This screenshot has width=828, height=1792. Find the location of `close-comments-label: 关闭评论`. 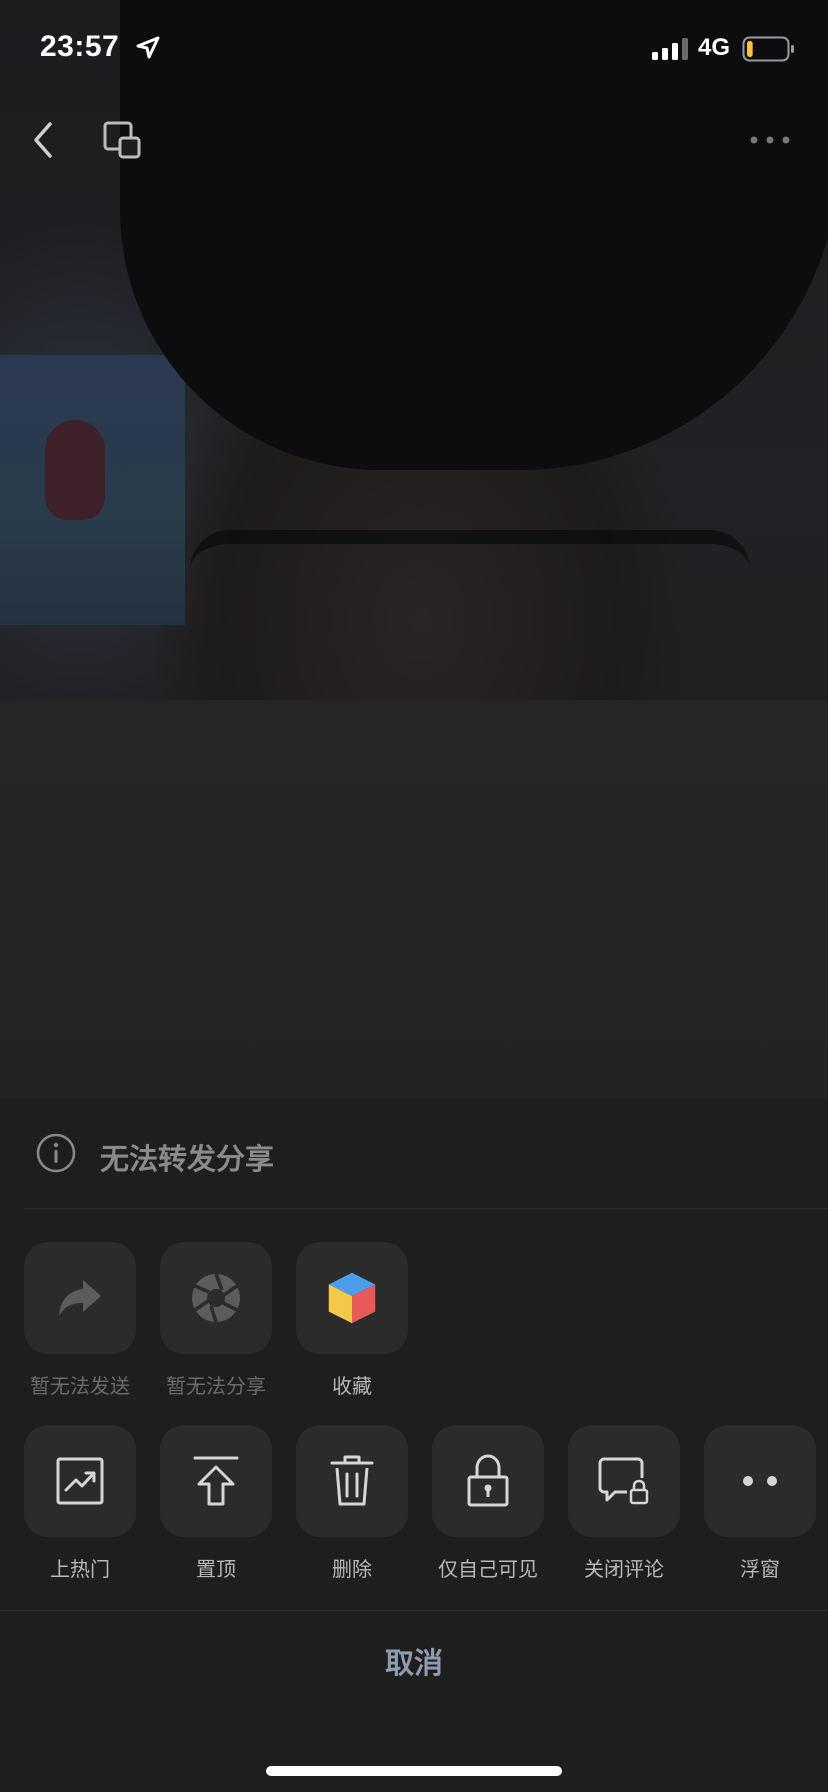

close-comments-label: 关闭评论 is located at coordinates (624, 1570).